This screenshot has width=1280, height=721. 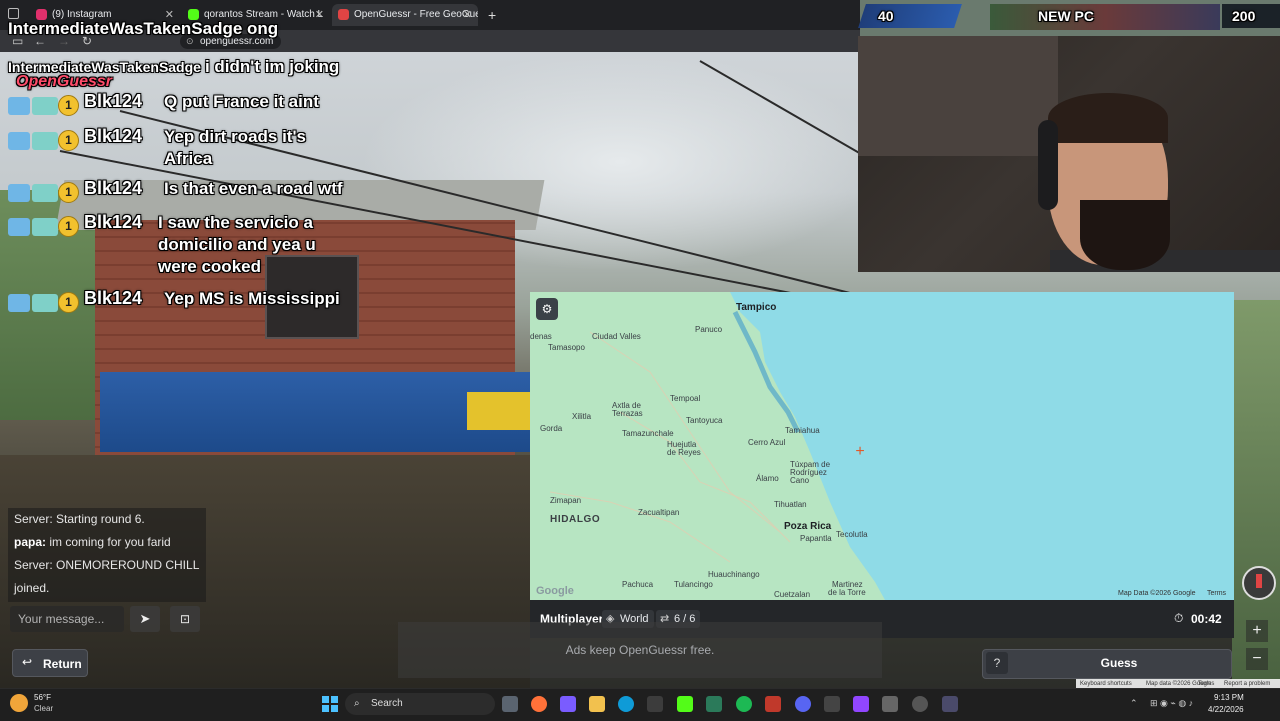 What do you see at coordinates (541, 336) in the screenshot?
I see `map-label: denas` at bounding box center [541, 336].